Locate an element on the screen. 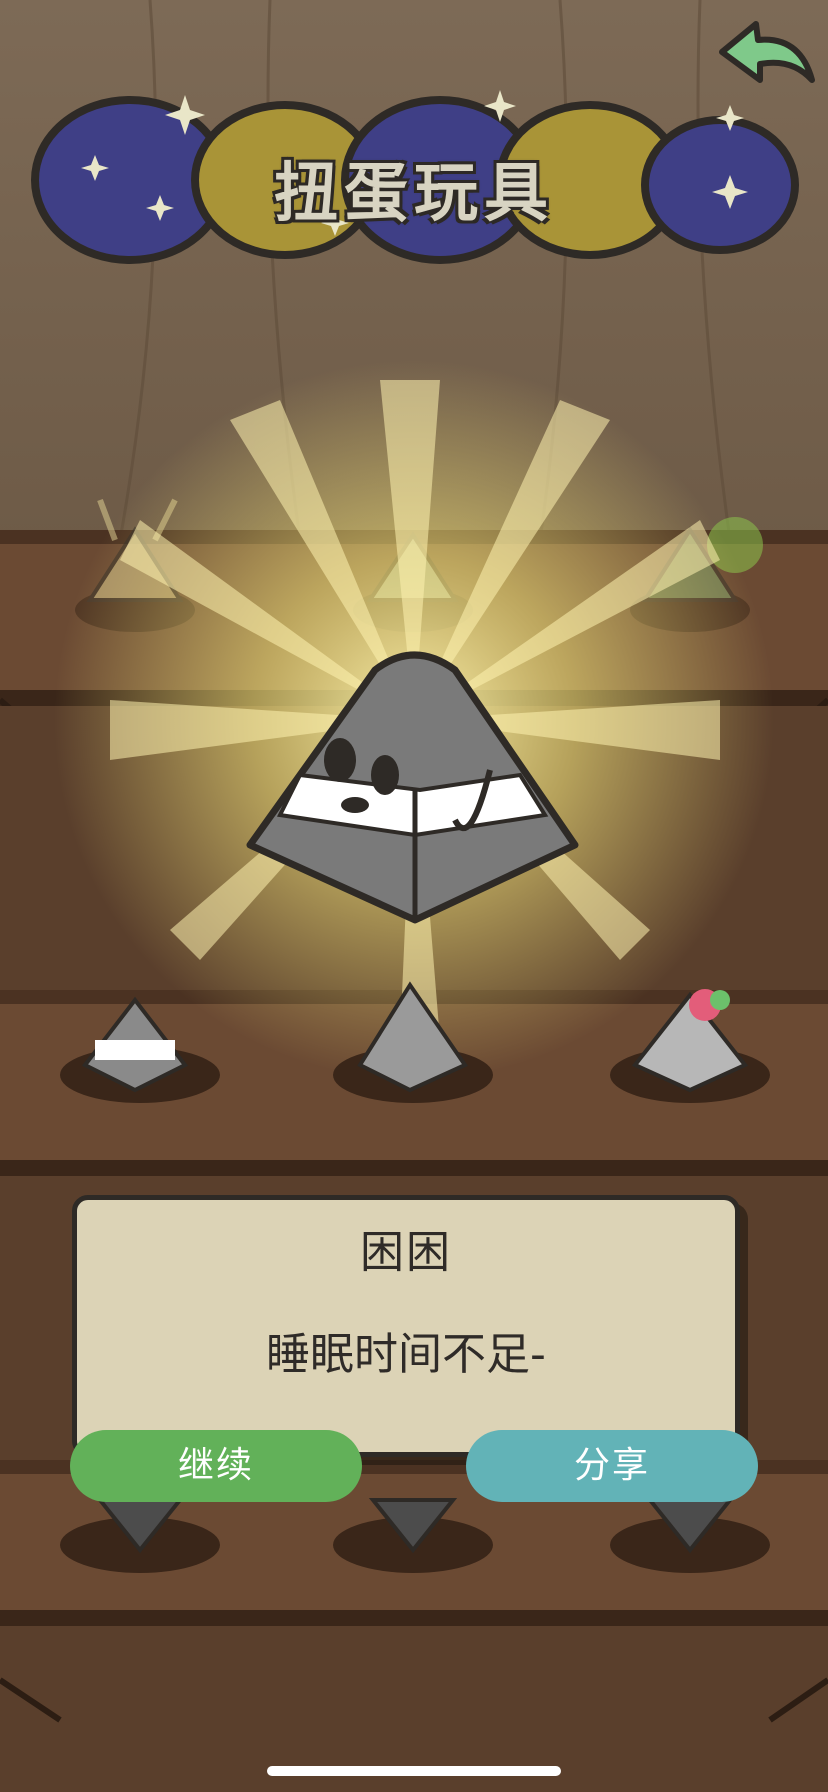  back-button is located at coordinates (764, 54).